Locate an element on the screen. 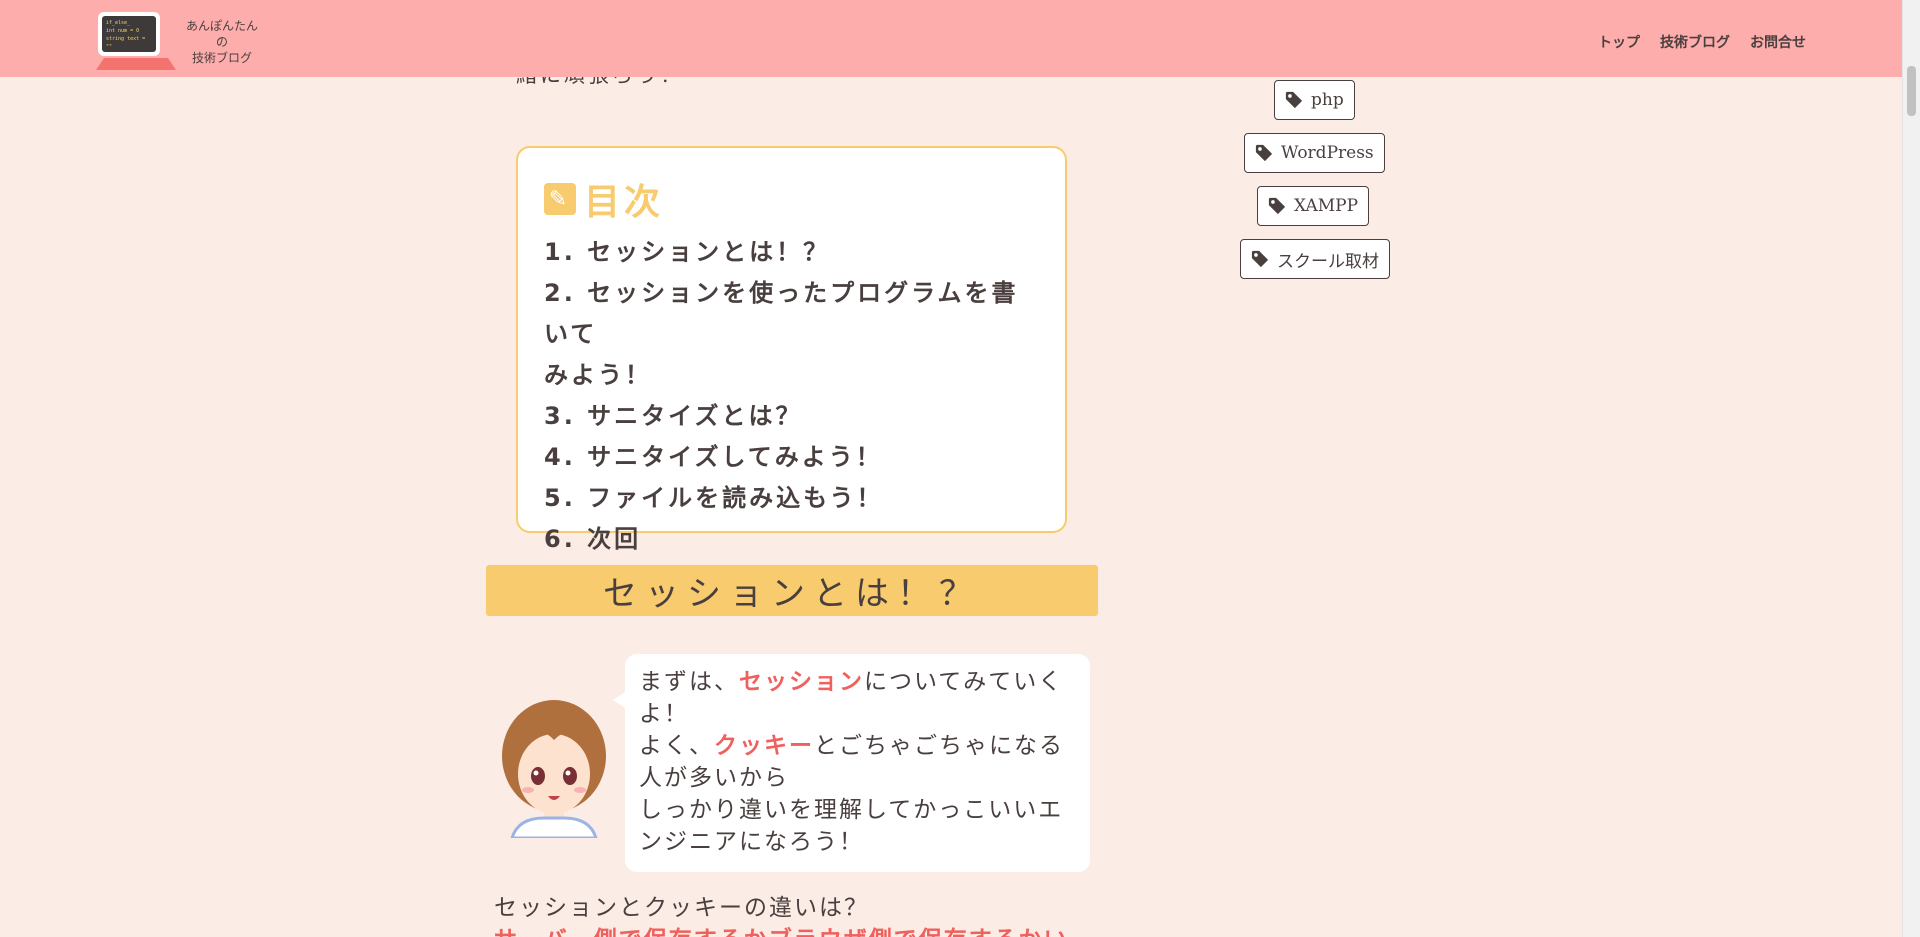 The width and height of the screenshot is (1920, 937). bubble-paragraph-3: しっかり違いを理解してかっこいいエンジニアになろう！ is located at coordinates (851, 826).